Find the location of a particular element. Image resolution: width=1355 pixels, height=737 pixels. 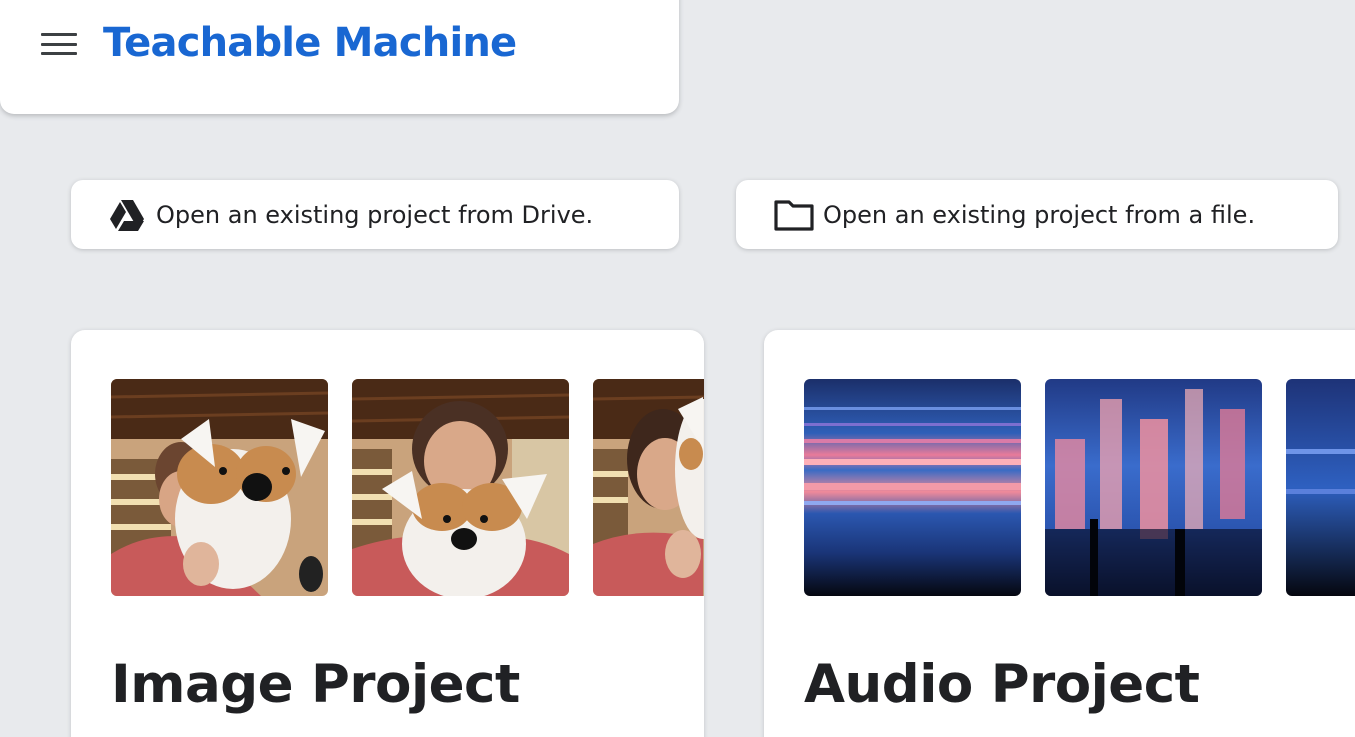

open-from-drive-label: Open an existing project from Drive. is located at coordinates (375, 214).